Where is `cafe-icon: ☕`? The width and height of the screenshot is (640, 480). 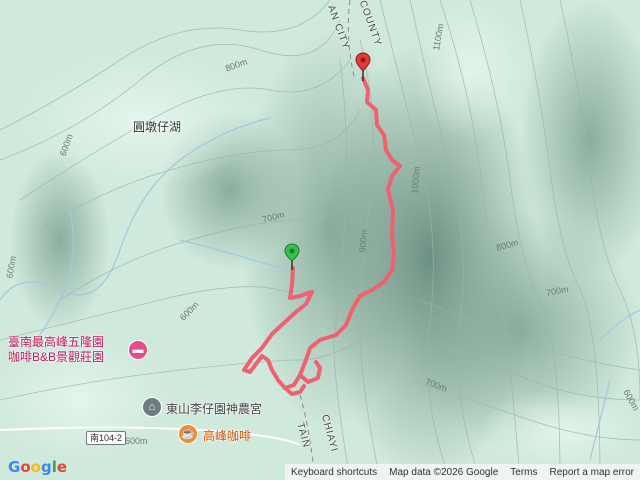 cafe-icon: ☕ is located at coordinates (188, 434).